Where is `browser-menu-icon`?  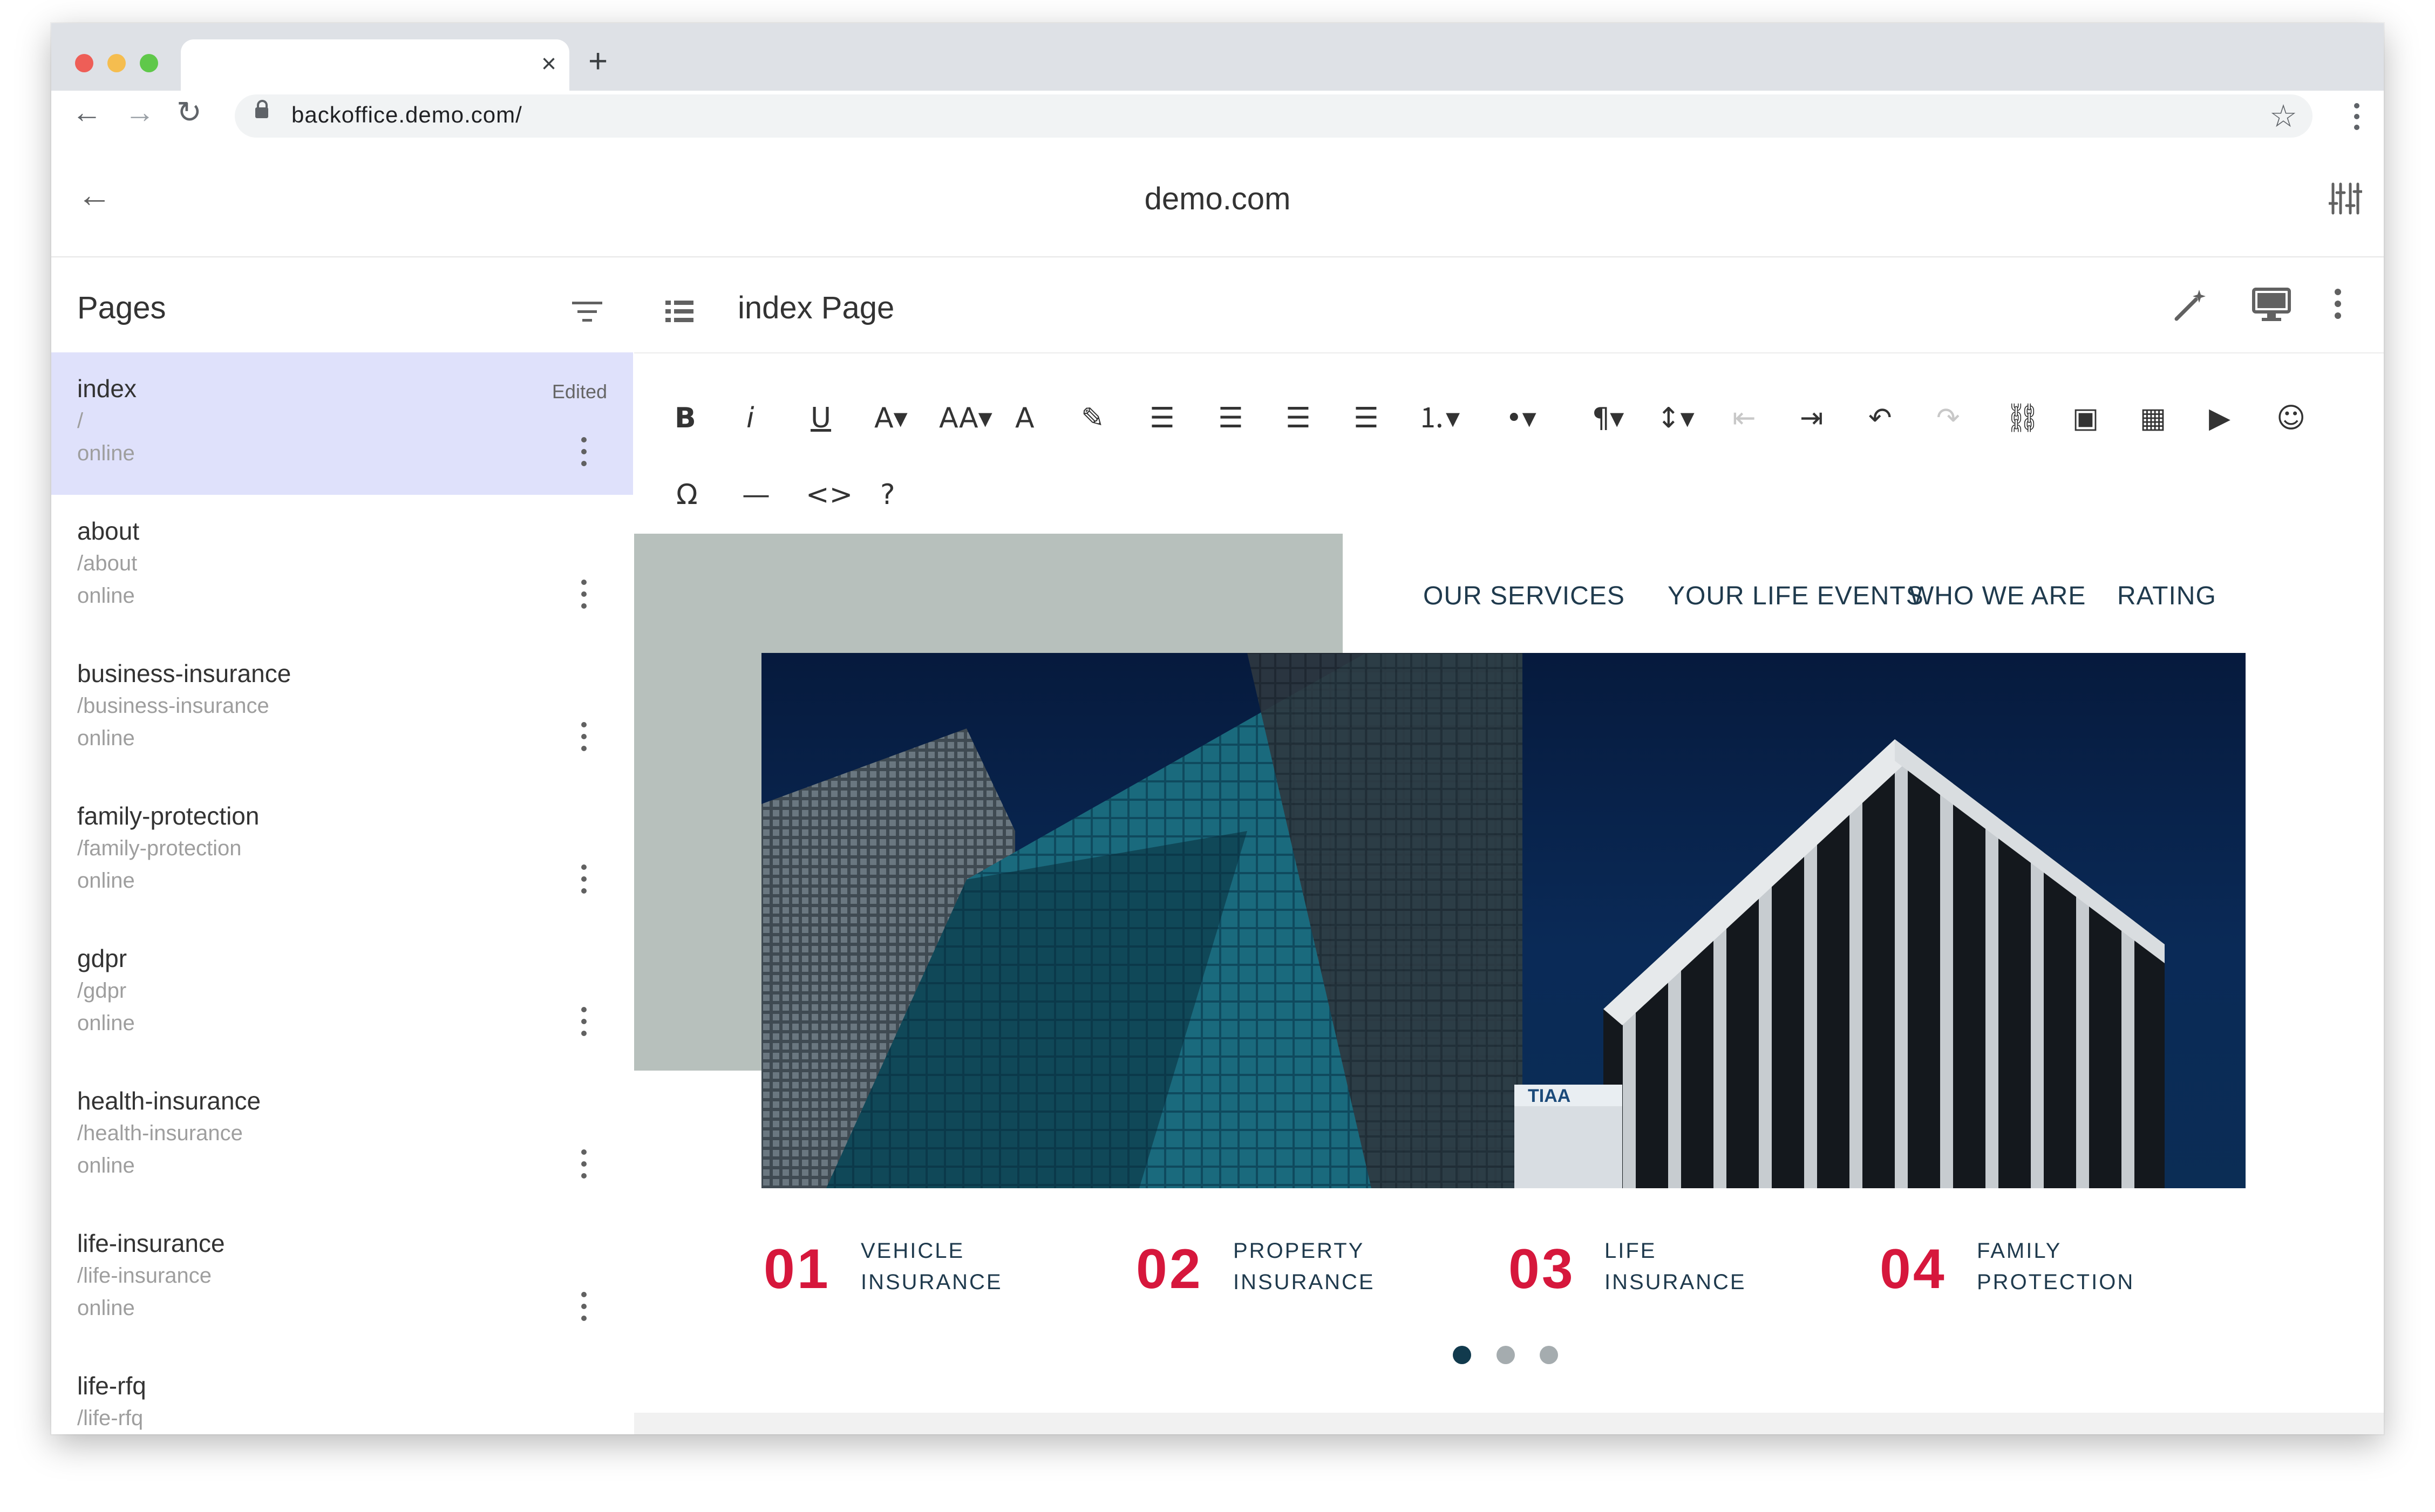 browser-menu-icon is located at coordinates (2357, 116).